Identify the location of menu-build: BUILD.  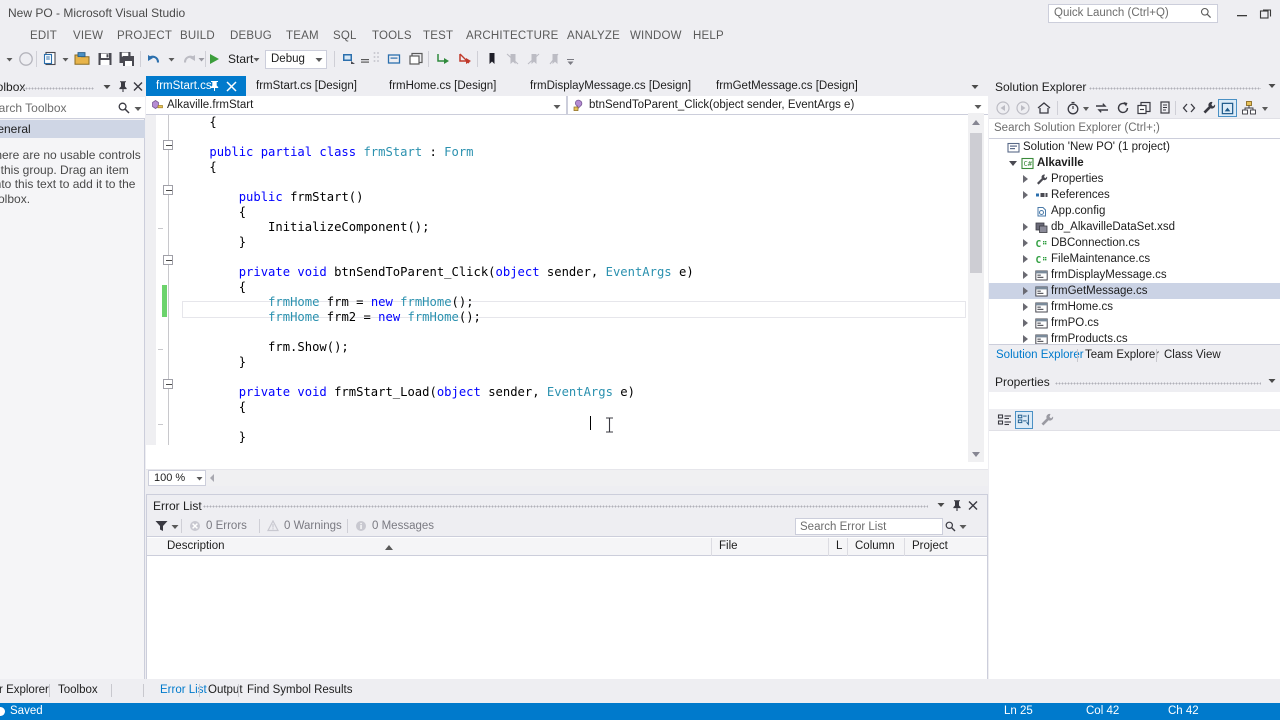
(197, 36).